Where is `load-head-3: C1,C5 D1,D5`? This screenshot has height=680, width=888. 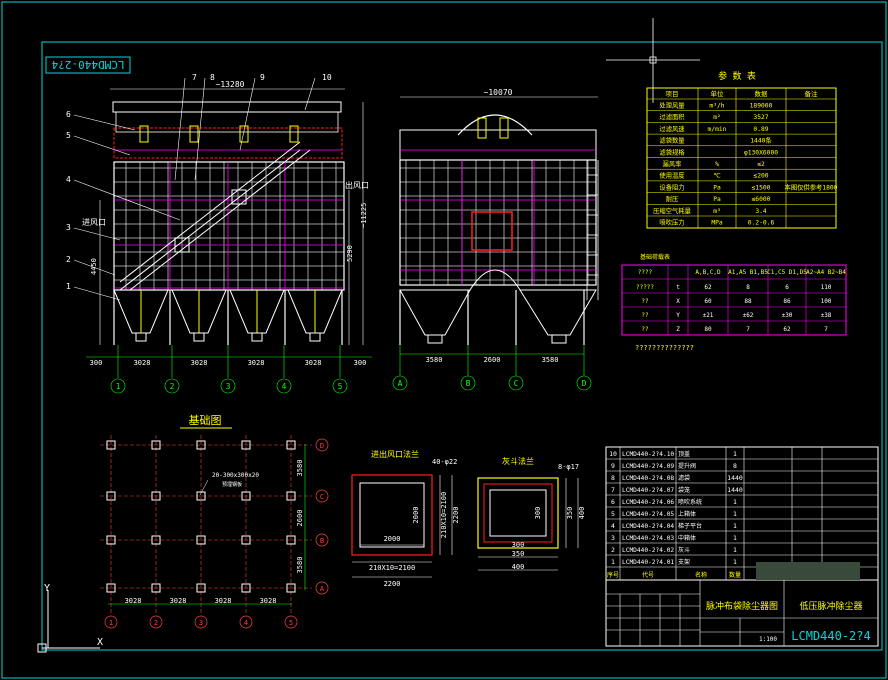 load-head-3: C1,C5 D1,D5 is located at coordinates (787, 272).